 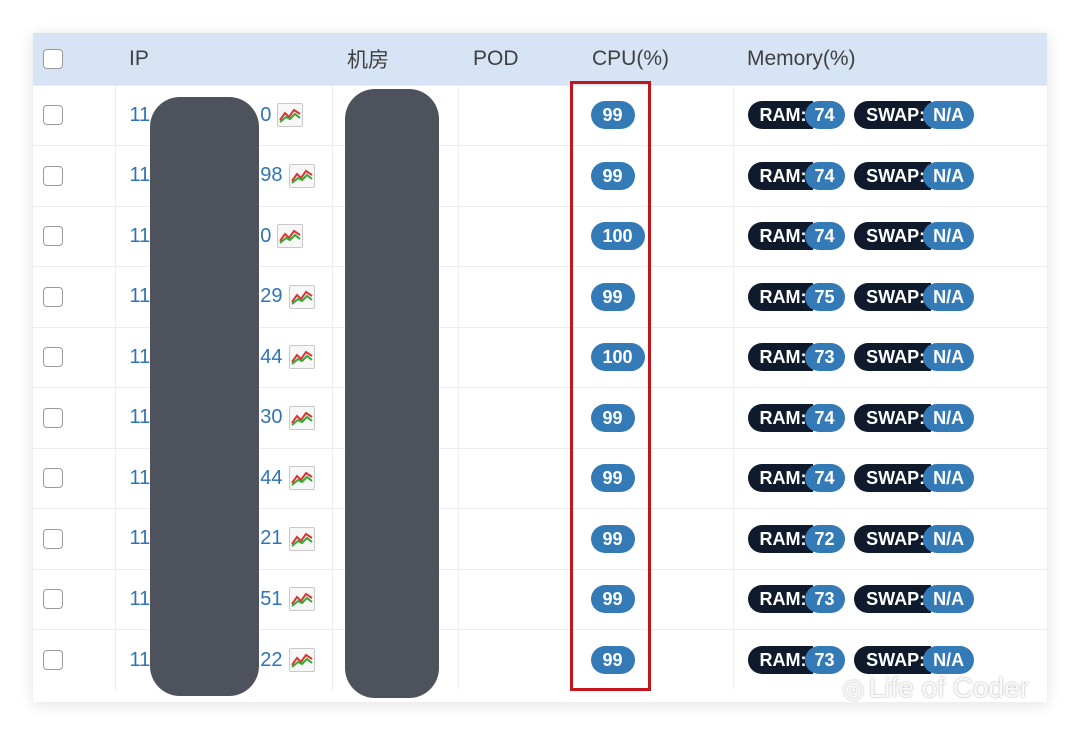 What do you see at coordinates (271, 296) in the screenshot?
I see `ip-suffix: 29` at bounding box center [271, 296].